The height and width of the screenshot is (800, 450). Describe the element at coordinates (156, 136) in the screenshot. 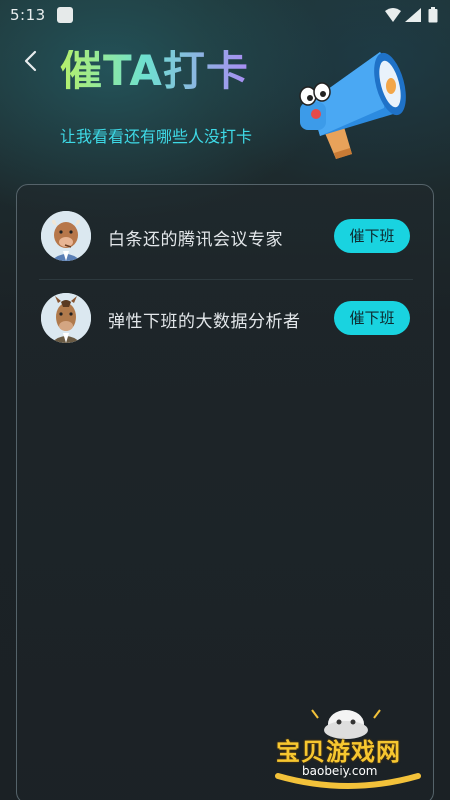

I see `page-subtitle: 让我看看还有哪些人没打卡` at that location.